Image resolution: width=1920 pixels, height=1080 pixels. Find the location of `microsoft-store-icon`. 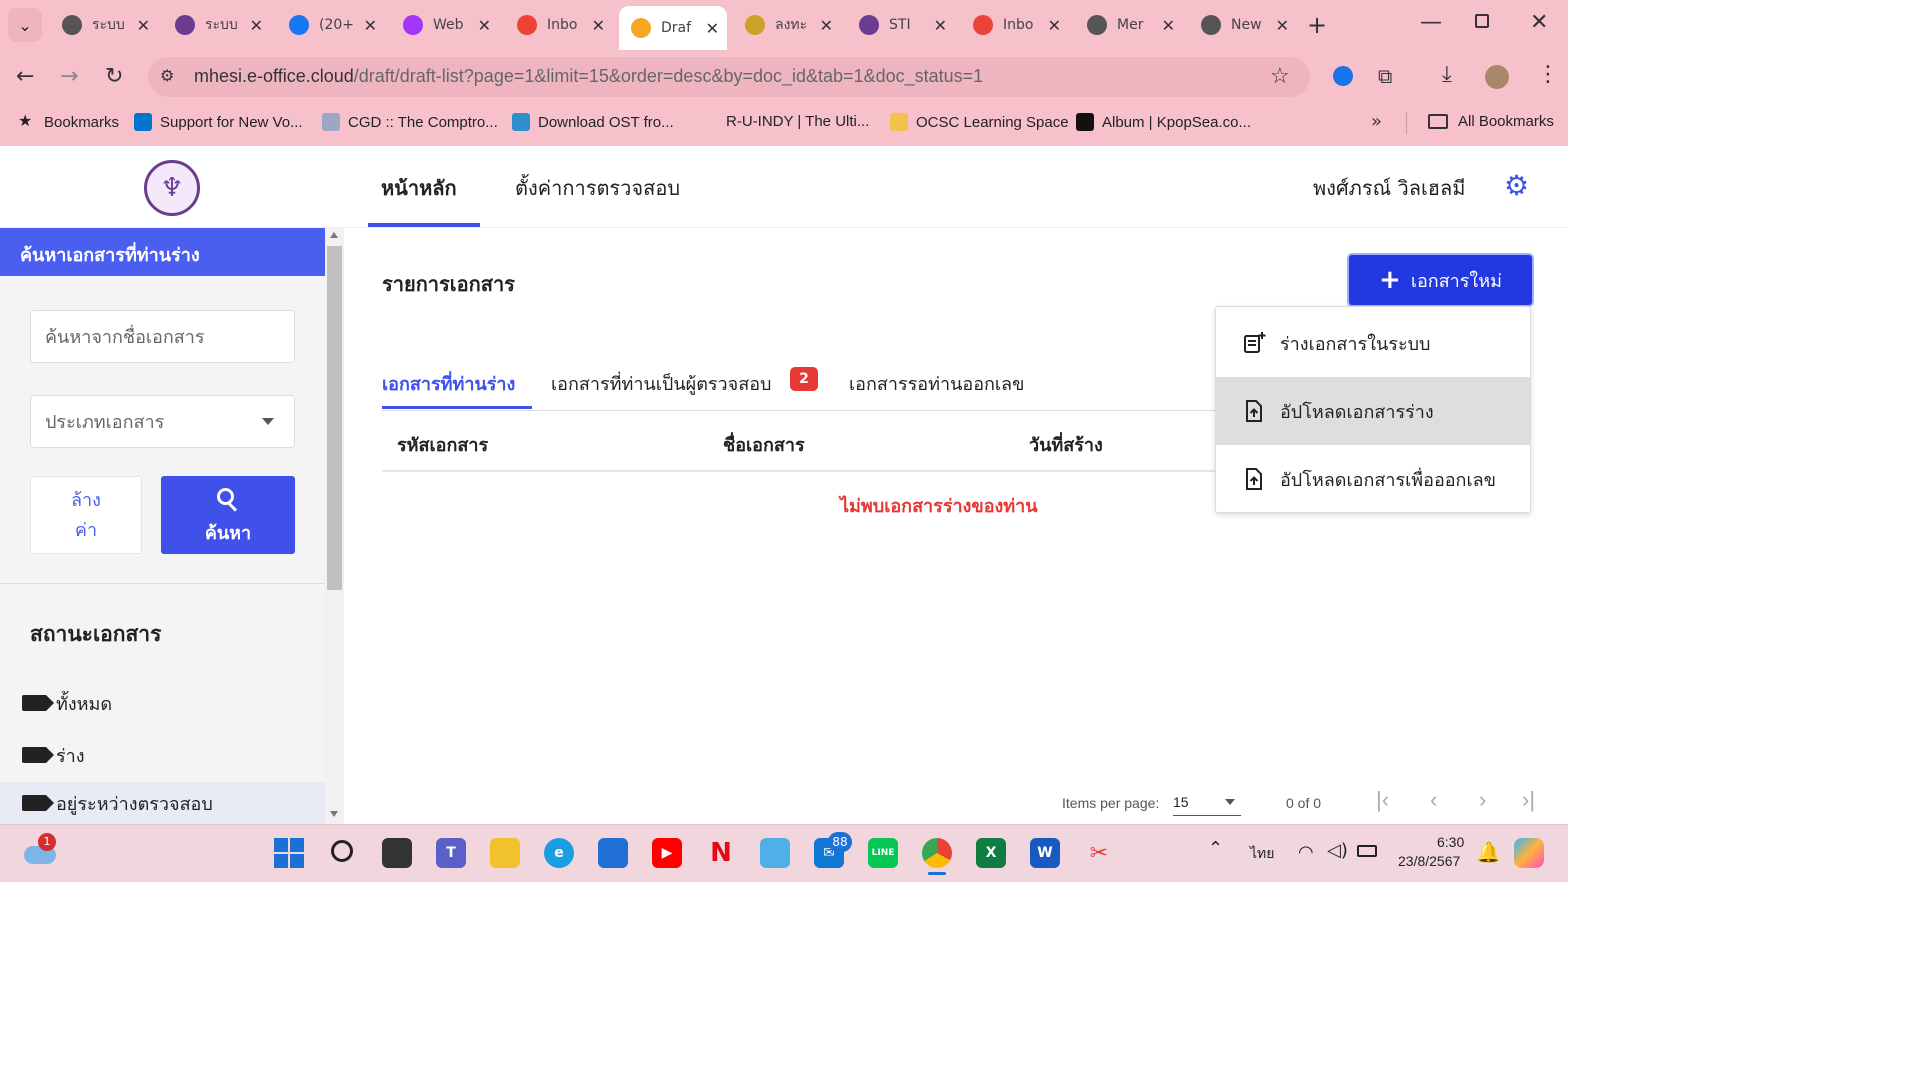

microsoft-store-icon is located at coordinates (613, 853).